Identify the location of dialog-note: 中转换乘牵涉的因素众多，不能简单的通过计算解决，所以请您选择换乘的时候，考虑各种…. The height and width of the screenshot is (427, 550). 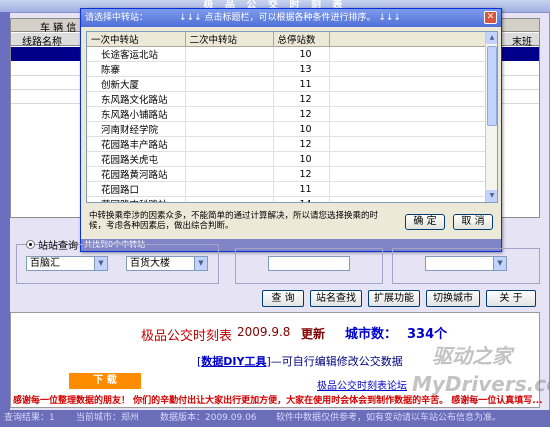
(234, 221).